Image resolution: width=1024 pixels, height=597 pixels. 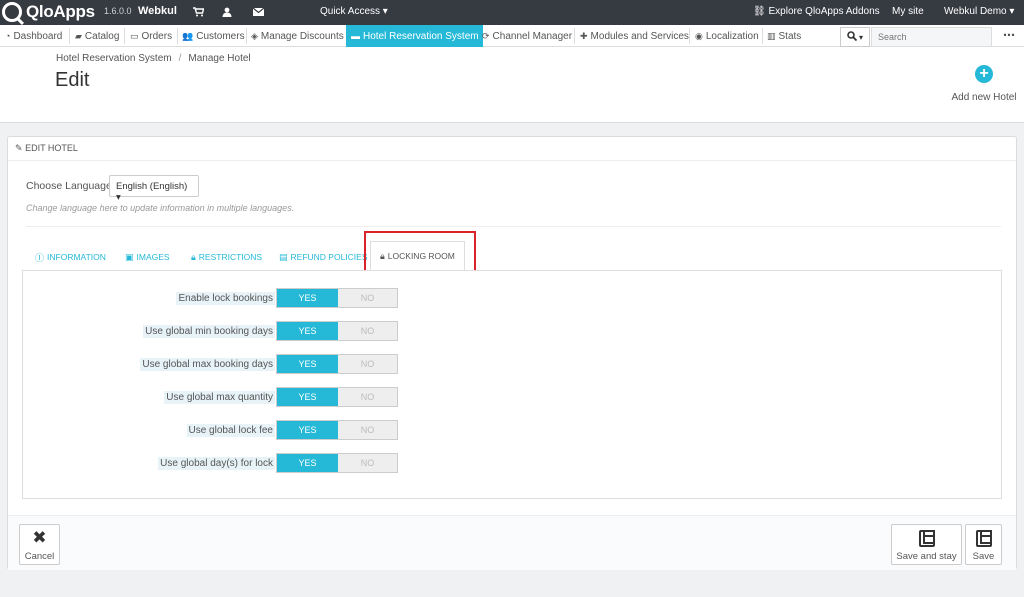 What do you see at coordinates (513, 226) in the screenshot?
I see `divider` at bounding box center [513, 226].